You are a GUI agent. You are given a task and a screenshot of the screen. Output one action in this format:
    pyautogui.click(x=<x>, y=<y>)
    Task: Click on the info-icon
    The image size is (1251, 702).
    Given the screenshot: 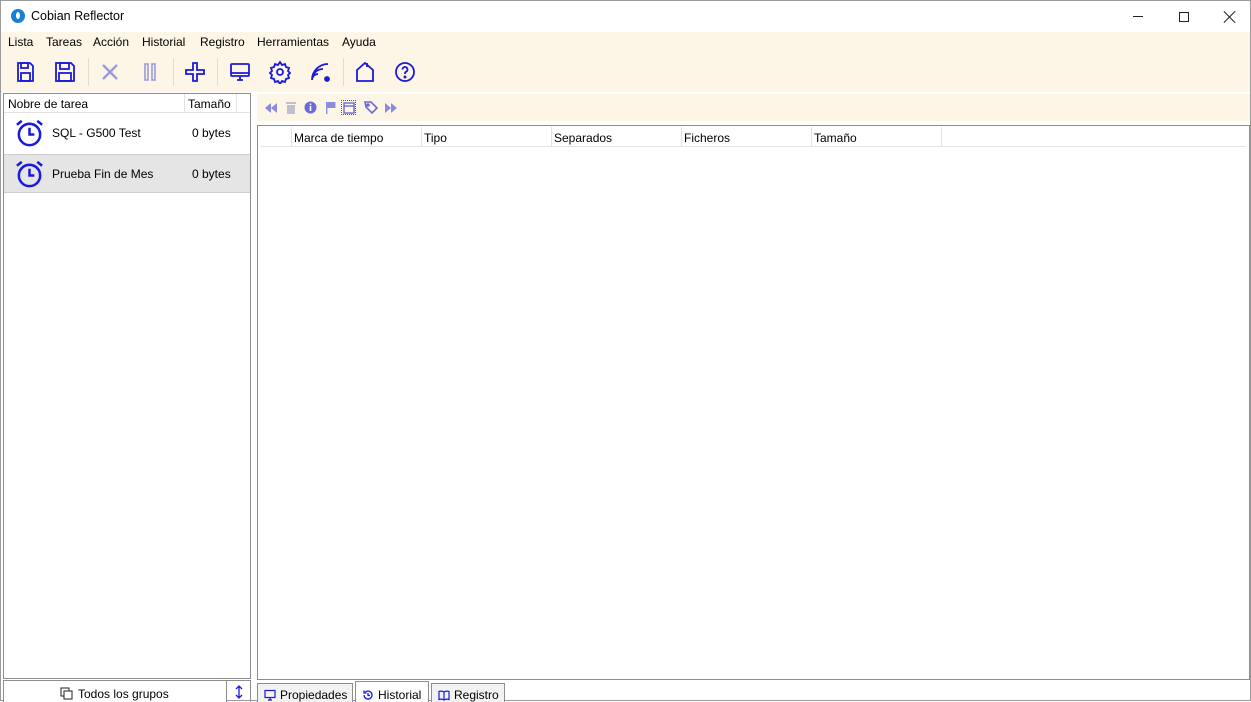 What is the action you would take?
    pyautogui.click(x=310, y=107)
    